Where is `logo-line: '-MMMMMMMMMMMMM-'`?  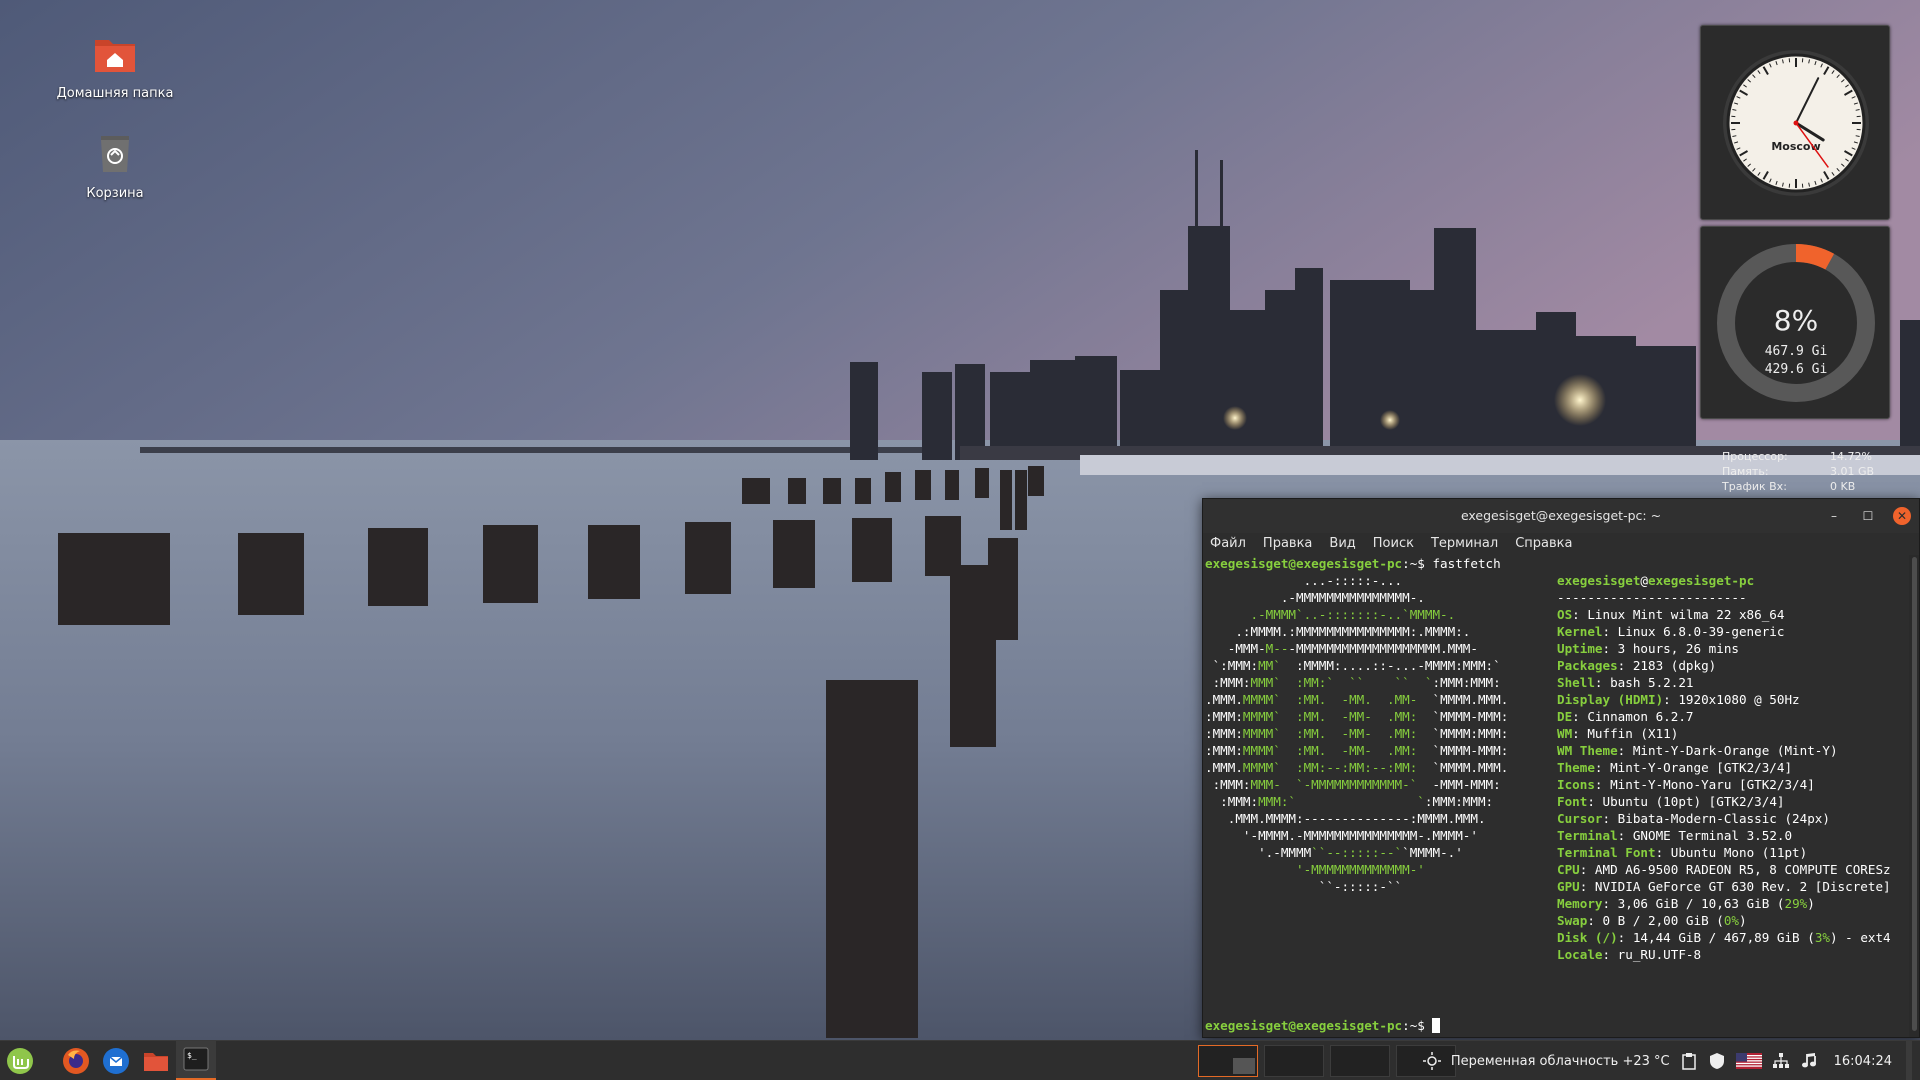 logo-line: '-MMMMMMMMMMMMM-' is located at coordinates (1315, 869).